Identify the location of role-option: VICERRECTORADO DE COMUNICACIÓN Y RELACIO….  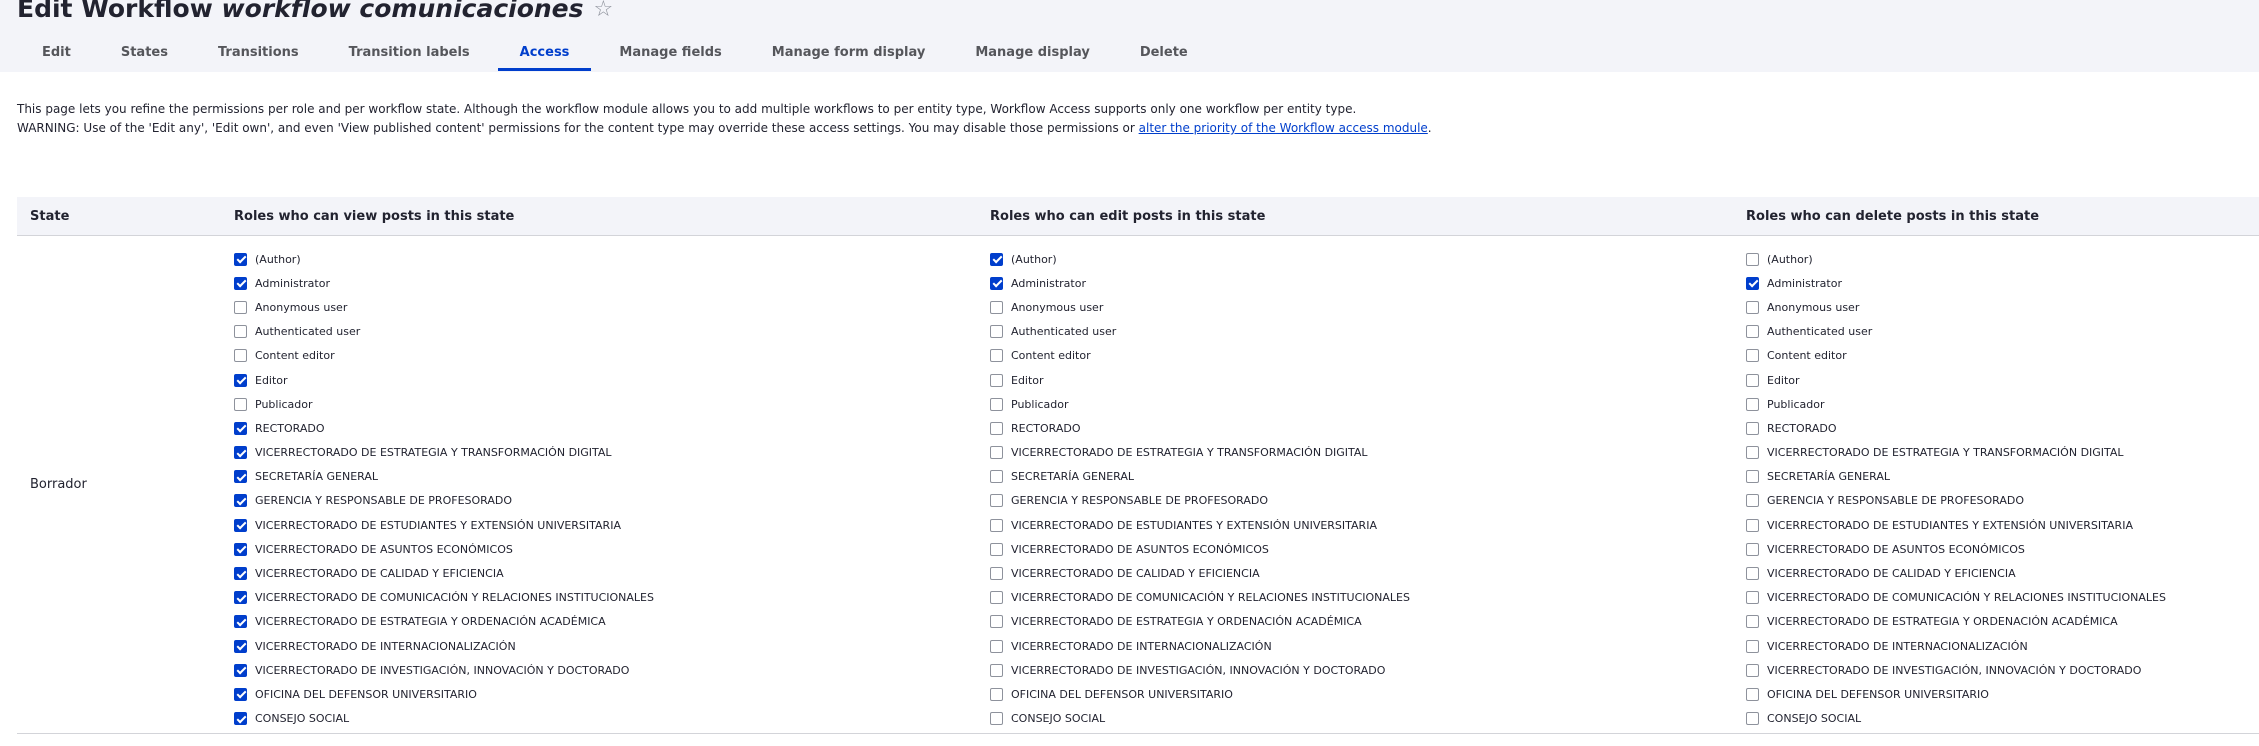
(612, 598).